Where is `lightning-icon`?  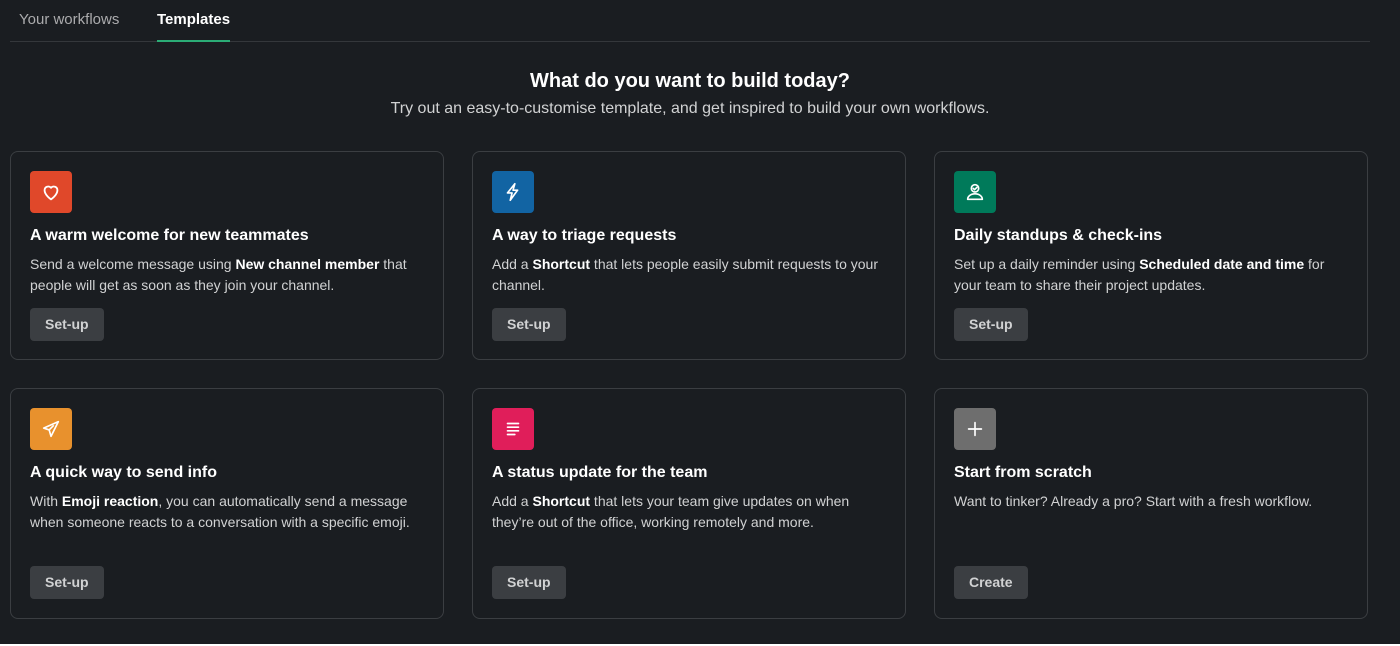
lightning-icon is located at coordinates (513, 192).